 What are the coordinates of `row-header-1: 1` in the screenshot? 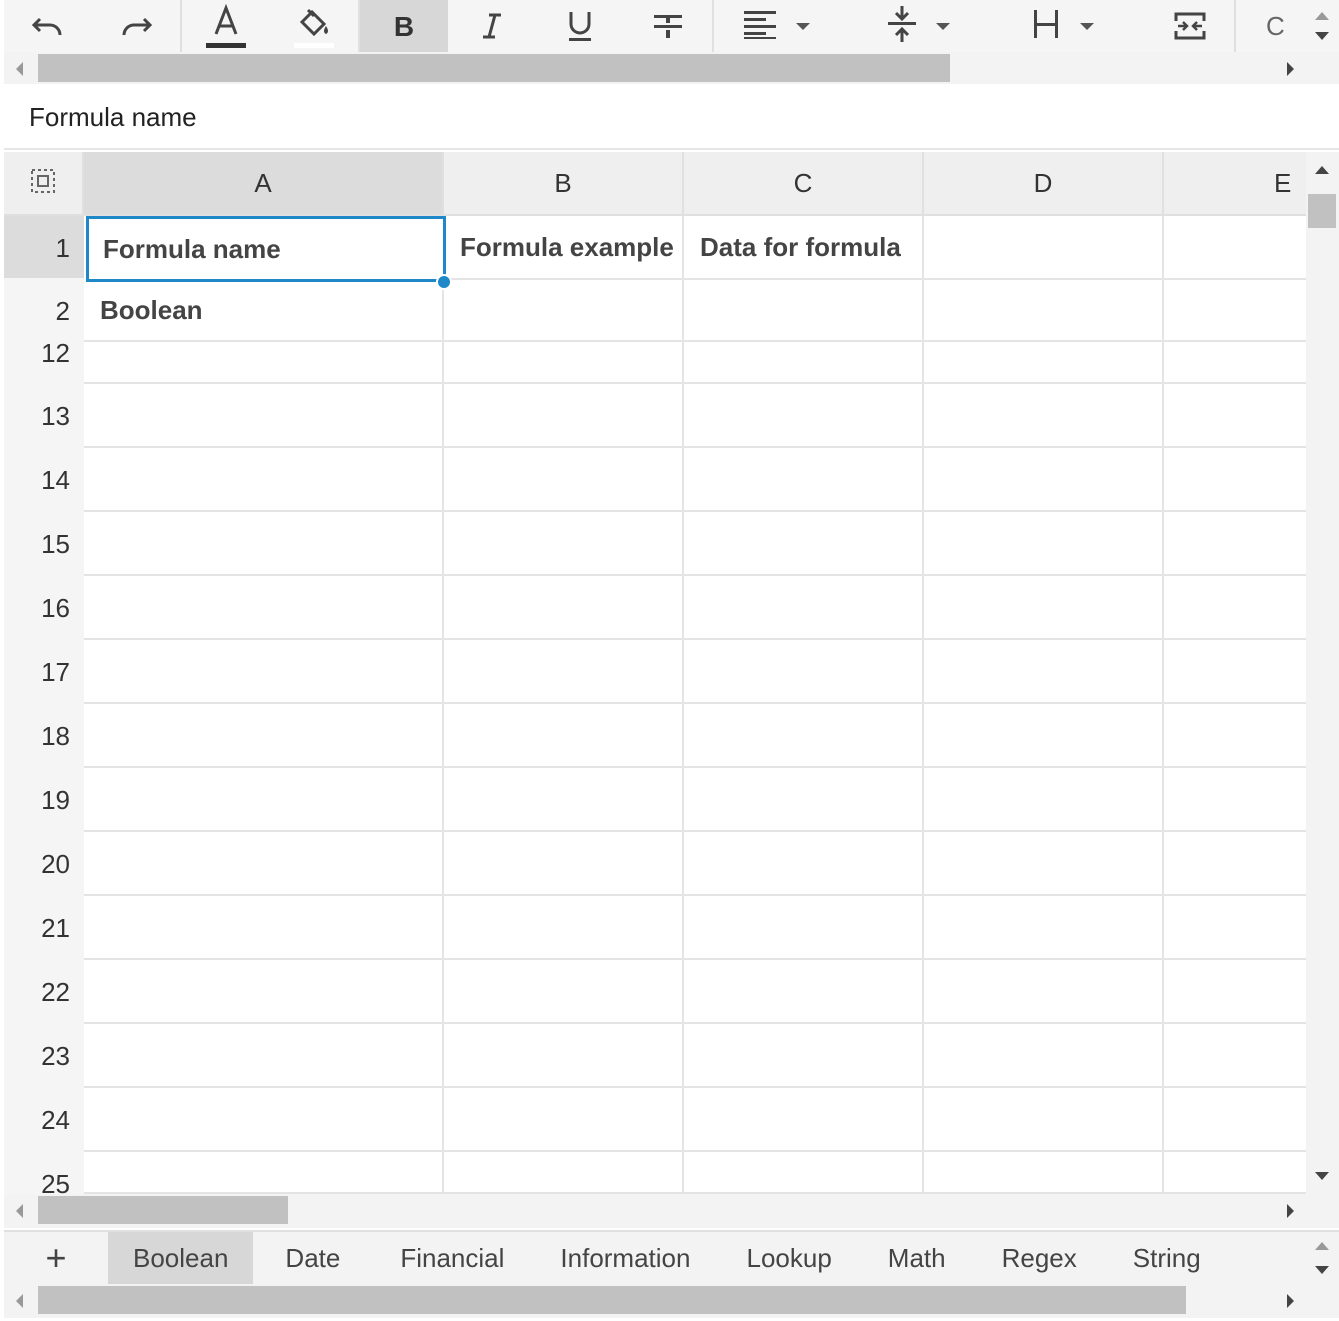 It's located at (44, 248).